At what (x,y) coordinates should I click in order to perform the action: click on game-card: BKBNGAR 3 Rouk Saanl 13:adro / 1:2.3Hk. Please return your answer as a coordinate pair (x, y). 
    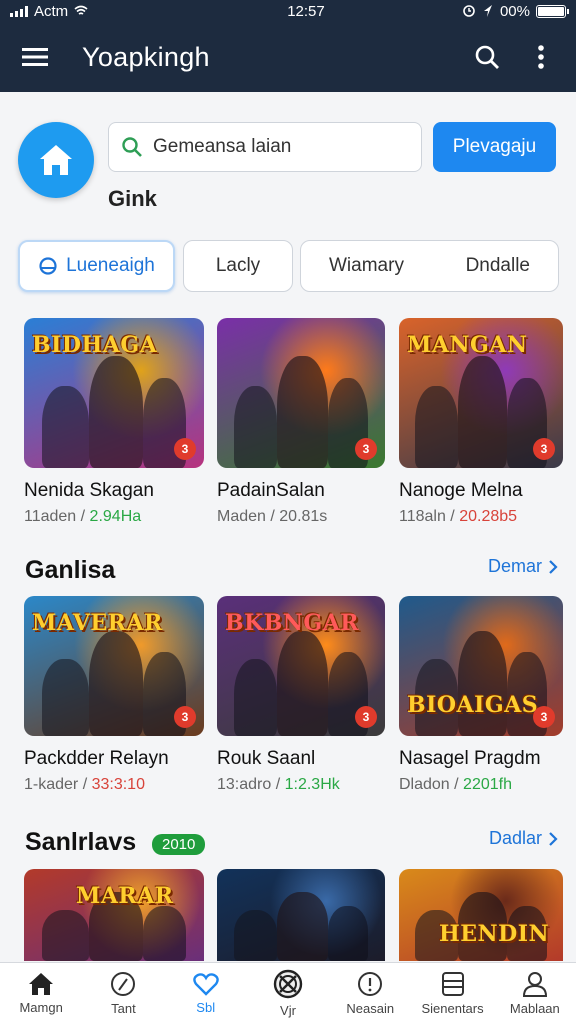
    Looking at the image, I should click on (301, 695).